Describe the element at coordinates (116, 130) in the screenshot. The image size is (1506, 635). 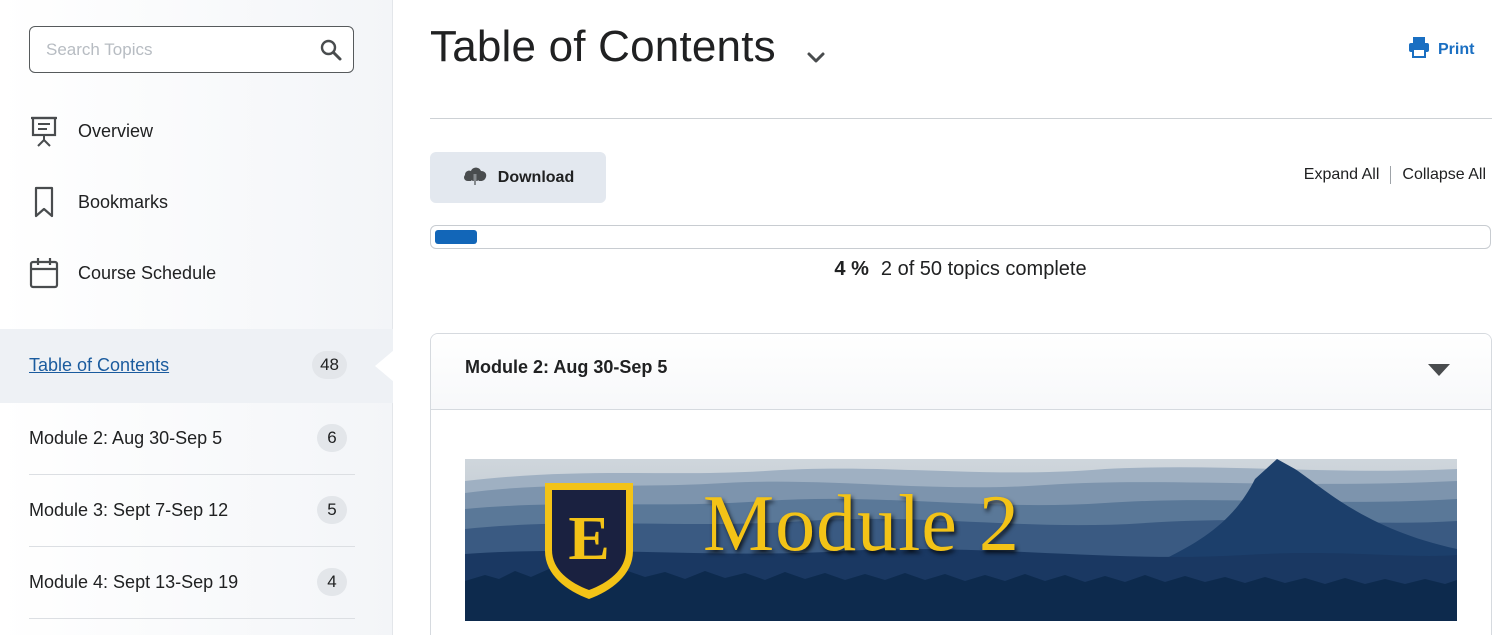
I see `nav-label: Overview` at that location.